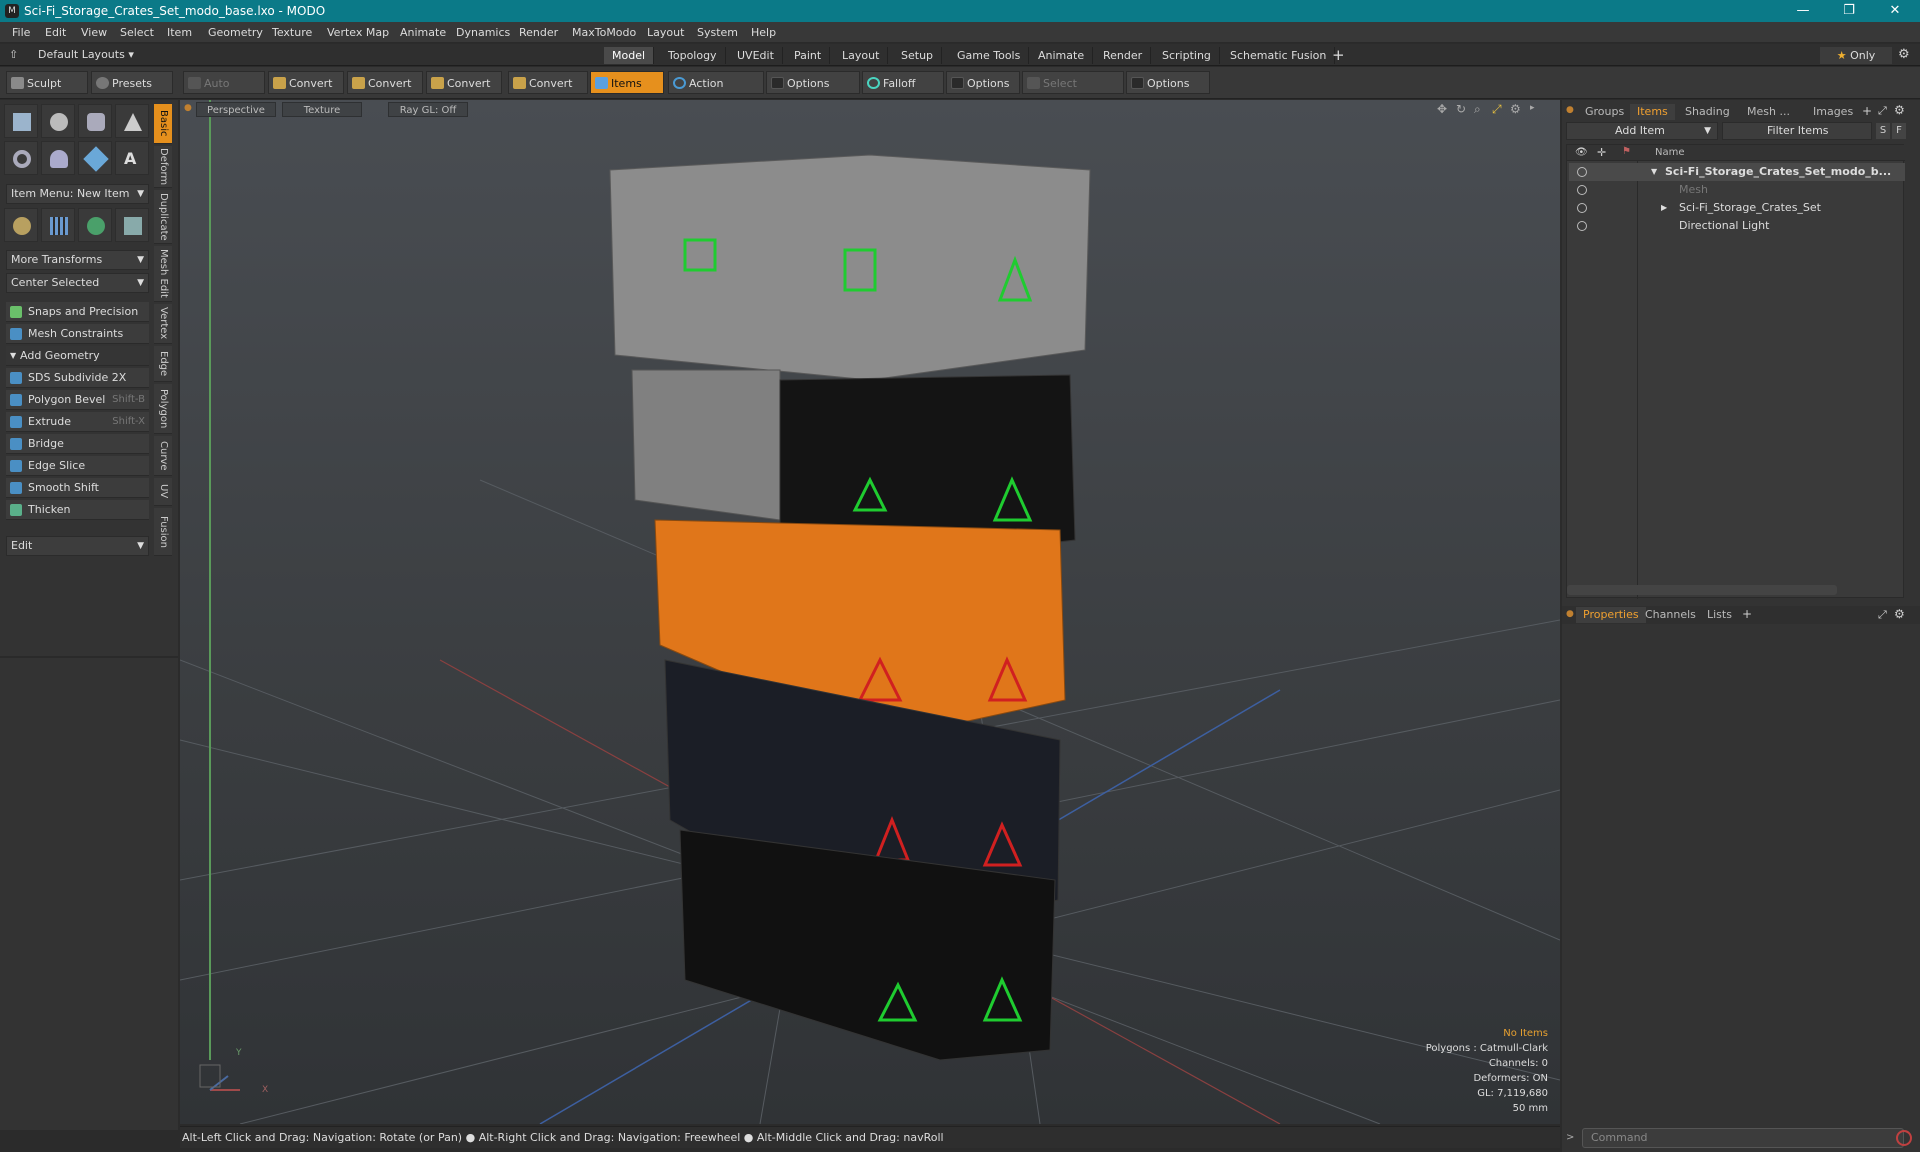 Image resolution: width=1920 pixels, height=1152 pixels. Describe the element at coordinates (1895, 11) in the screenshot. I see `close-button: ✕` at that location.